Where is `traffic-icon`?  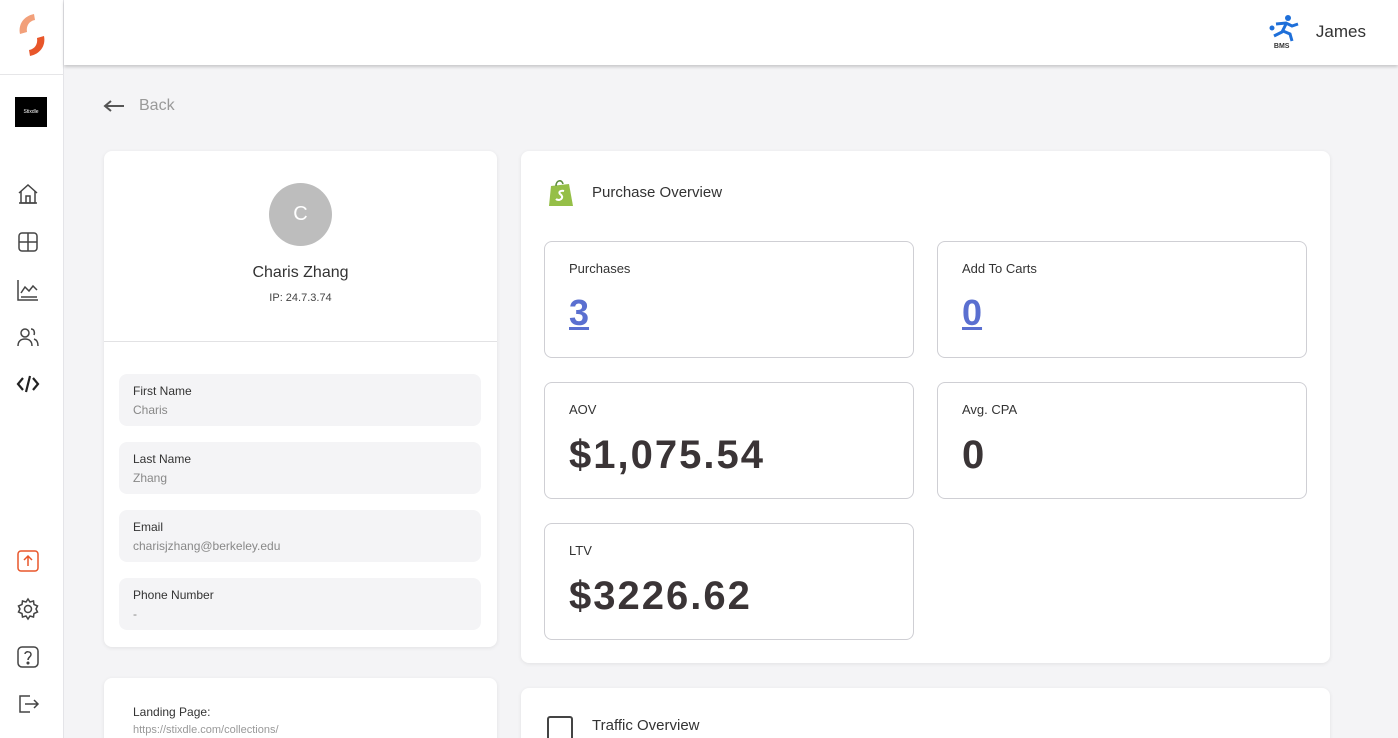 traffic-icon is located at coordinates (560, 727).